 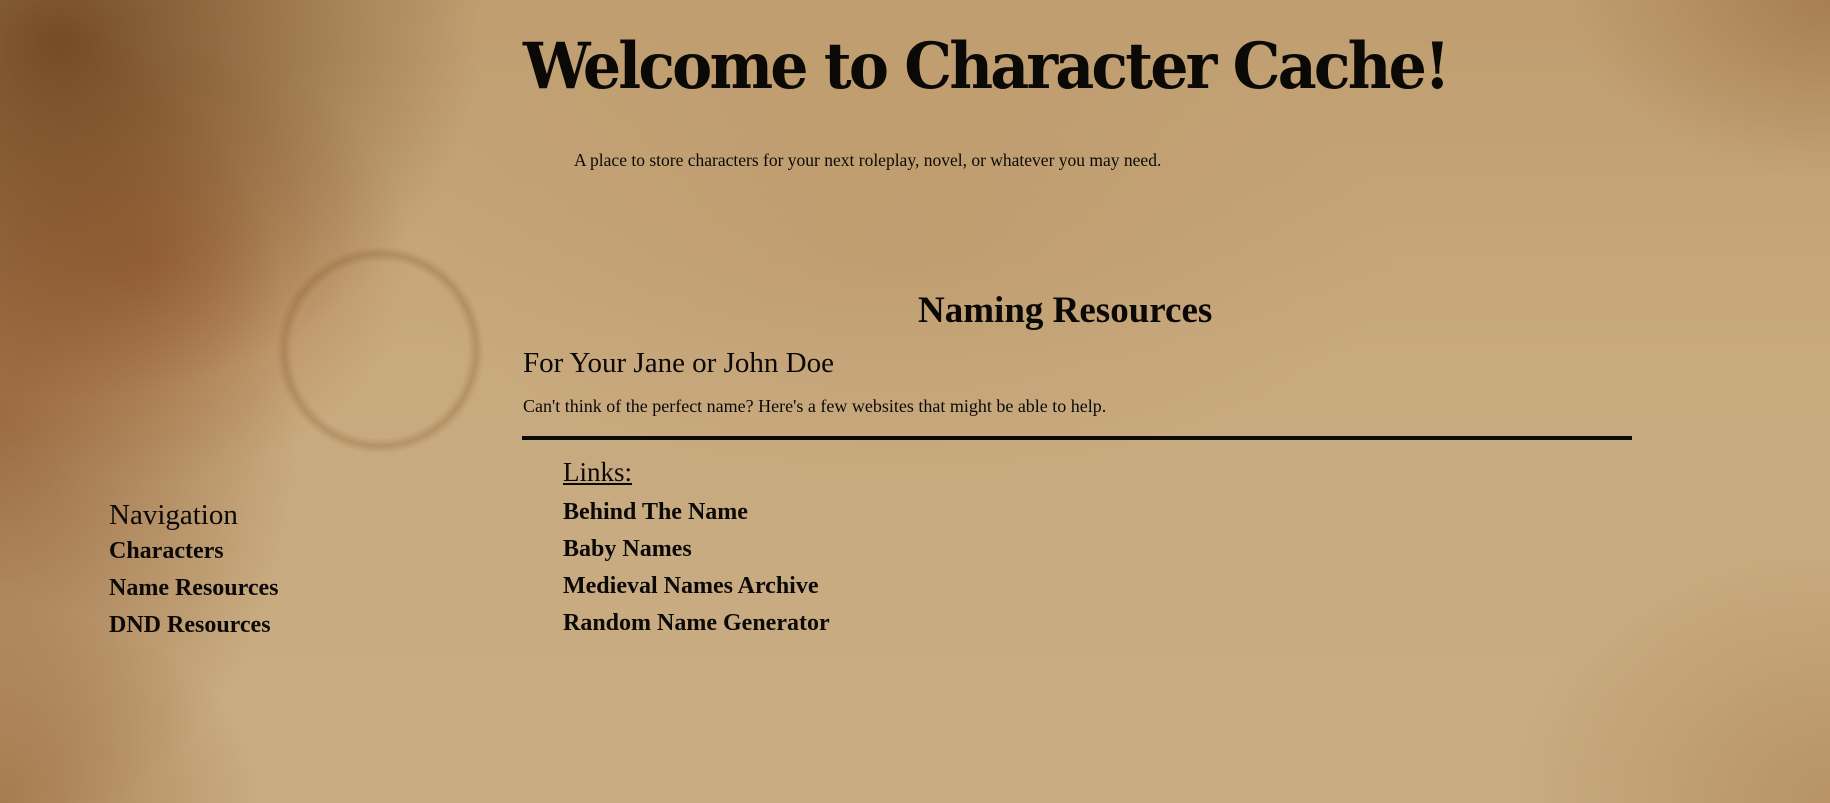 What do you see at coordinates (696, 623) in the screenshot?
I see `link-random-name-generator: Random Name Generator` at bounding box center [696, 623].